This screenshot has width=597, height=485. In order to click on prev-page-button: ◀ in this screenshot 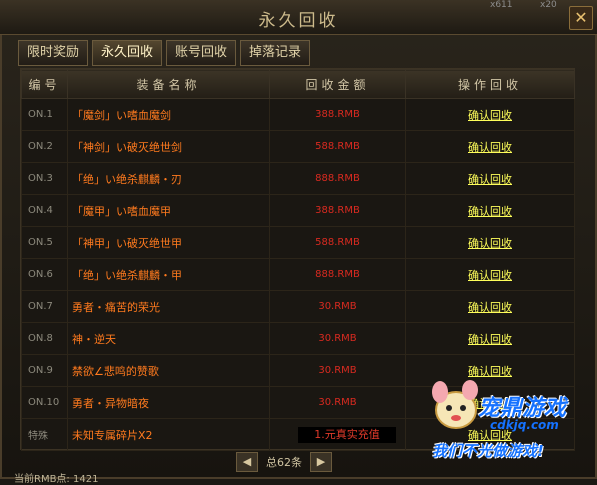, I will do `click(247, 462)`.